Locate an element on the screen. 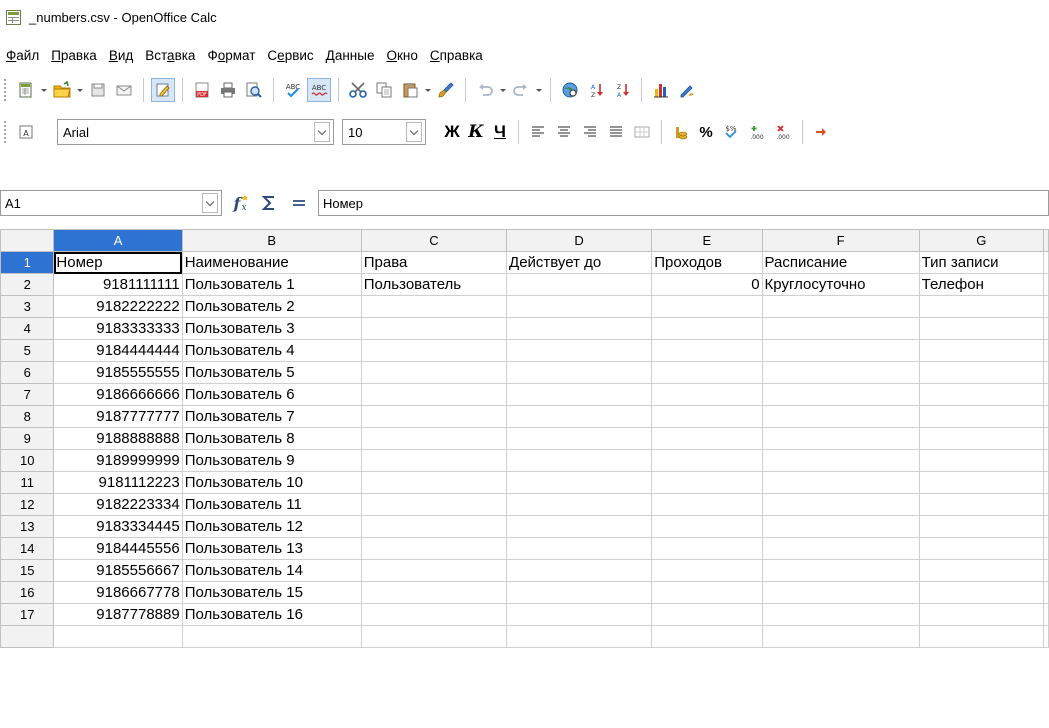 This screenshot has height=728, width=1049. cell: Права is located at coordinates (434, 262).